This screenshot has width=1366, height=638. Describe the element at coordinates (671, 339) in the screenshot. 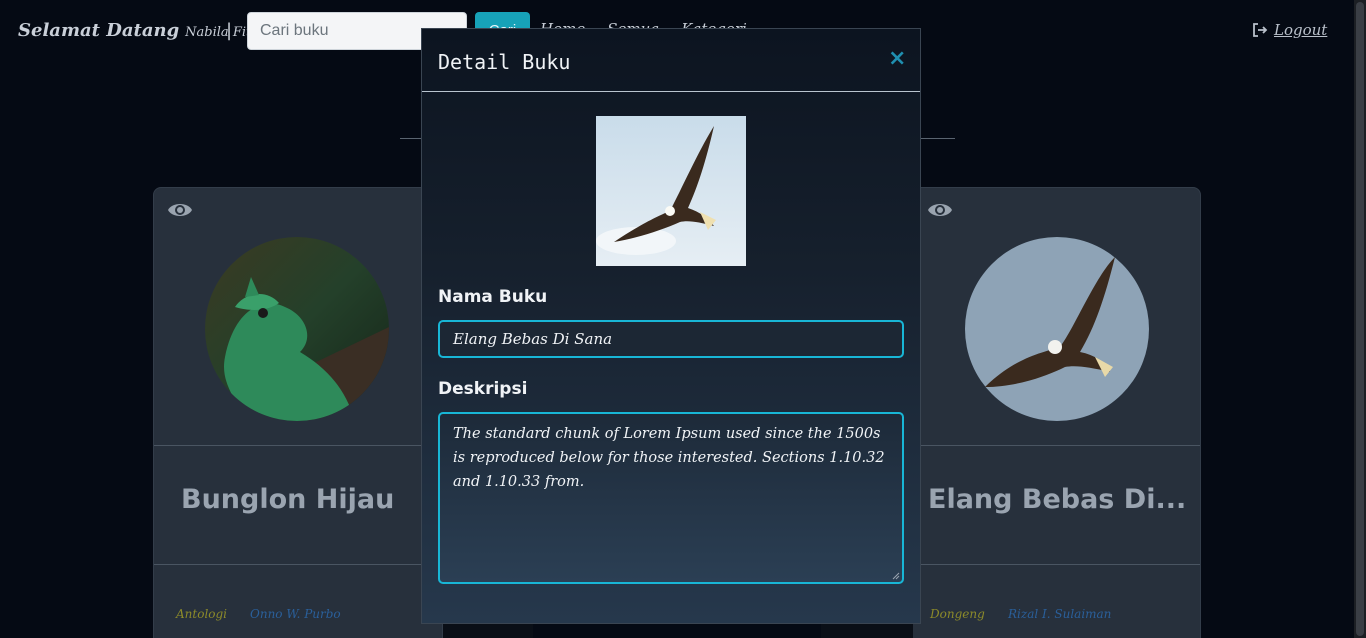

I see `book-name-field: Elang Bebas Di Sana` at that location.